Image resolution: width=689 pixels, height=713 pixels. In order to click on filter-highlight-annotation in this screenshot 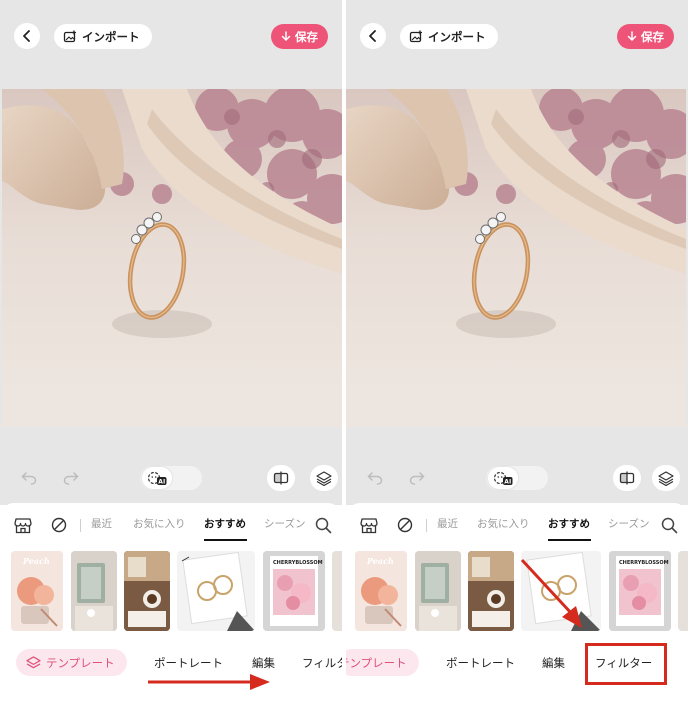, I will do `click(626, 664)`.